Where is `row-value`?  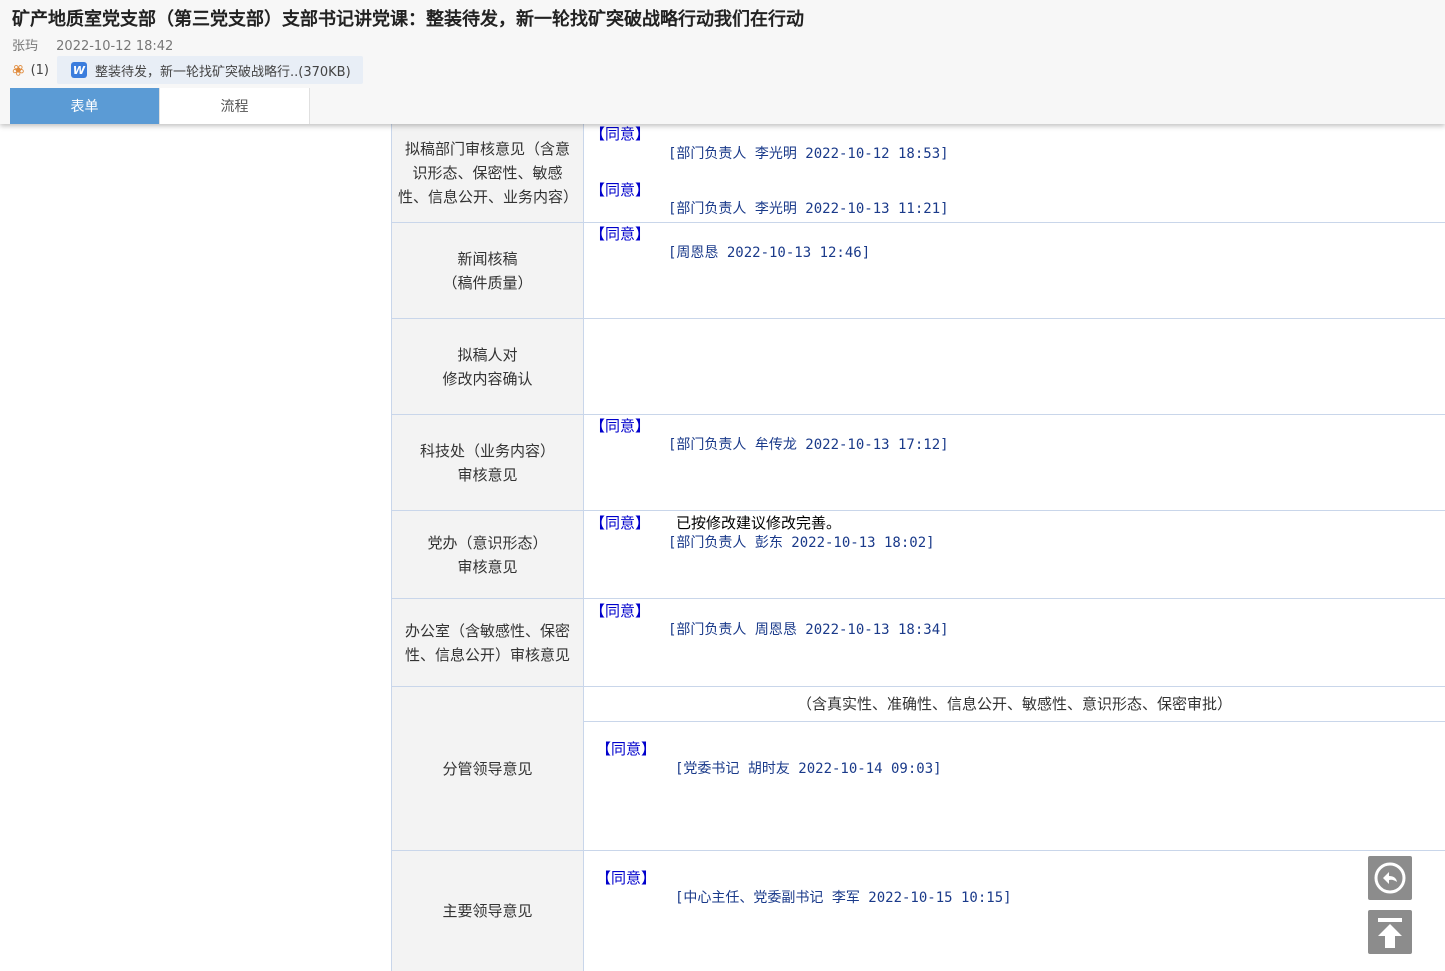
row-value is located at coordinates (1014, 366).